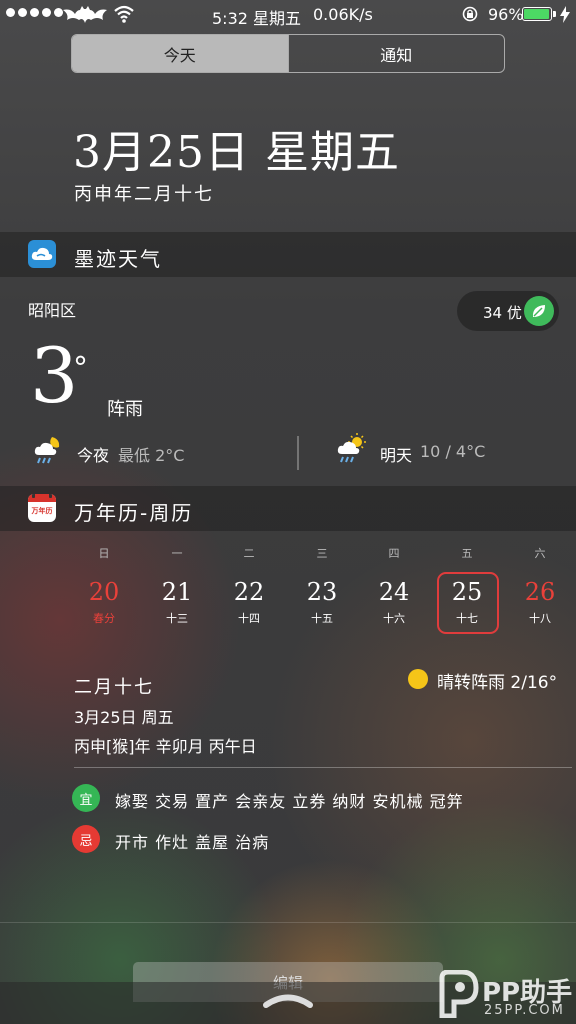 Image resolution: width=576 pixels, height=1024 pixels. I want to click on calendar-app-icon-text: 万年历, so click(42, 511).